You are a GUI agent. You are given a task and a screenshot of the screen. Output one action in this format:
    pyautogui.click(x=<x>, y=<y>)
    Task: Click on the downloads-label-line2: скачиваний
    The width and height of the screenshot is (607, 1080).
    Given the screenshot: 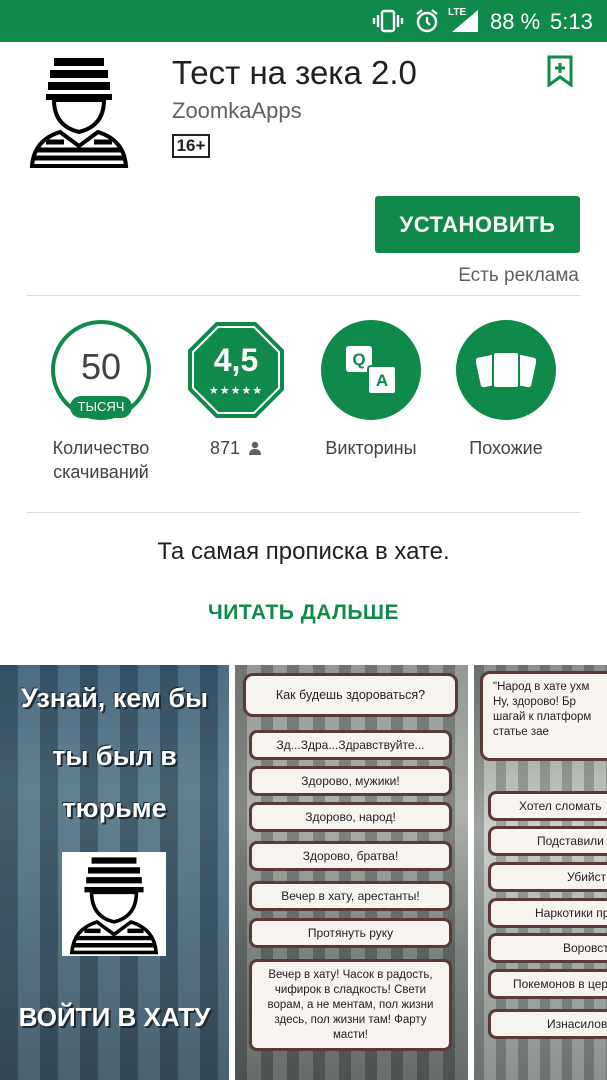 What is the action you would take?
    pyautogui.click(x=101, y=472)
    